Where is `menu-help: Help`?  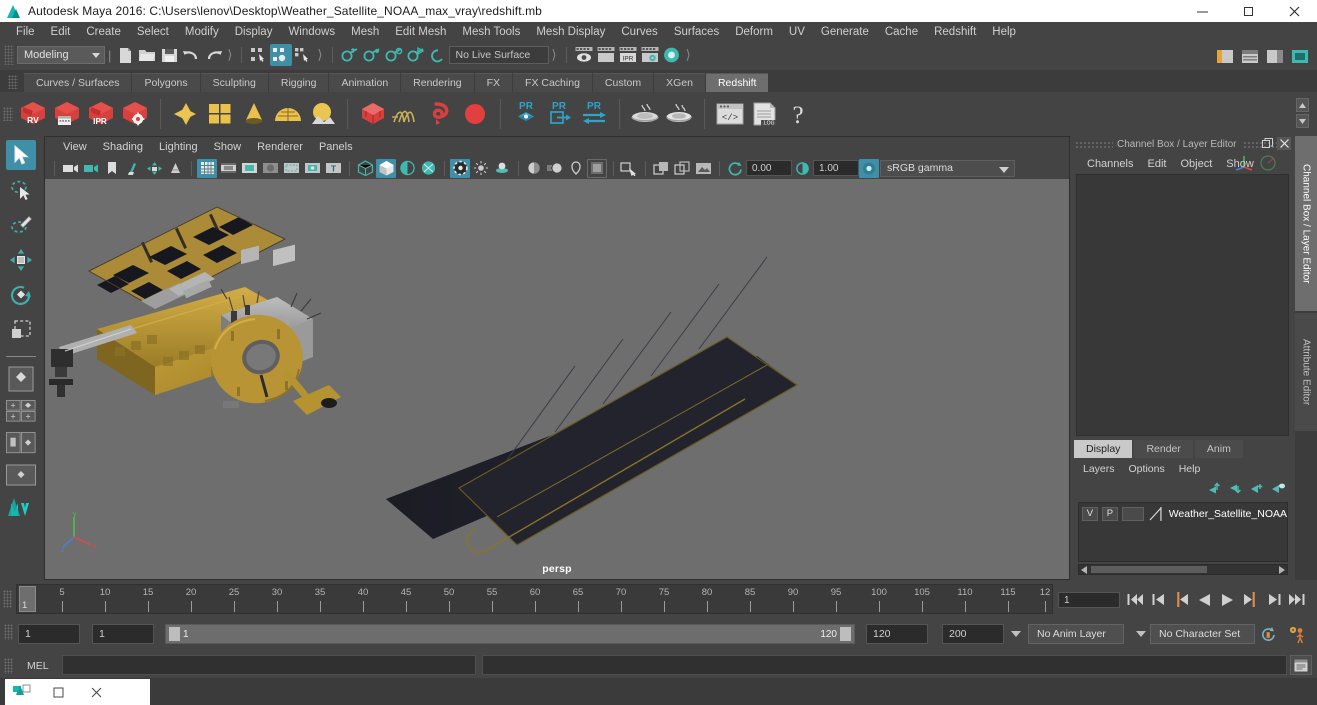 menu-help: Help is located at coordinates (1004, 32).